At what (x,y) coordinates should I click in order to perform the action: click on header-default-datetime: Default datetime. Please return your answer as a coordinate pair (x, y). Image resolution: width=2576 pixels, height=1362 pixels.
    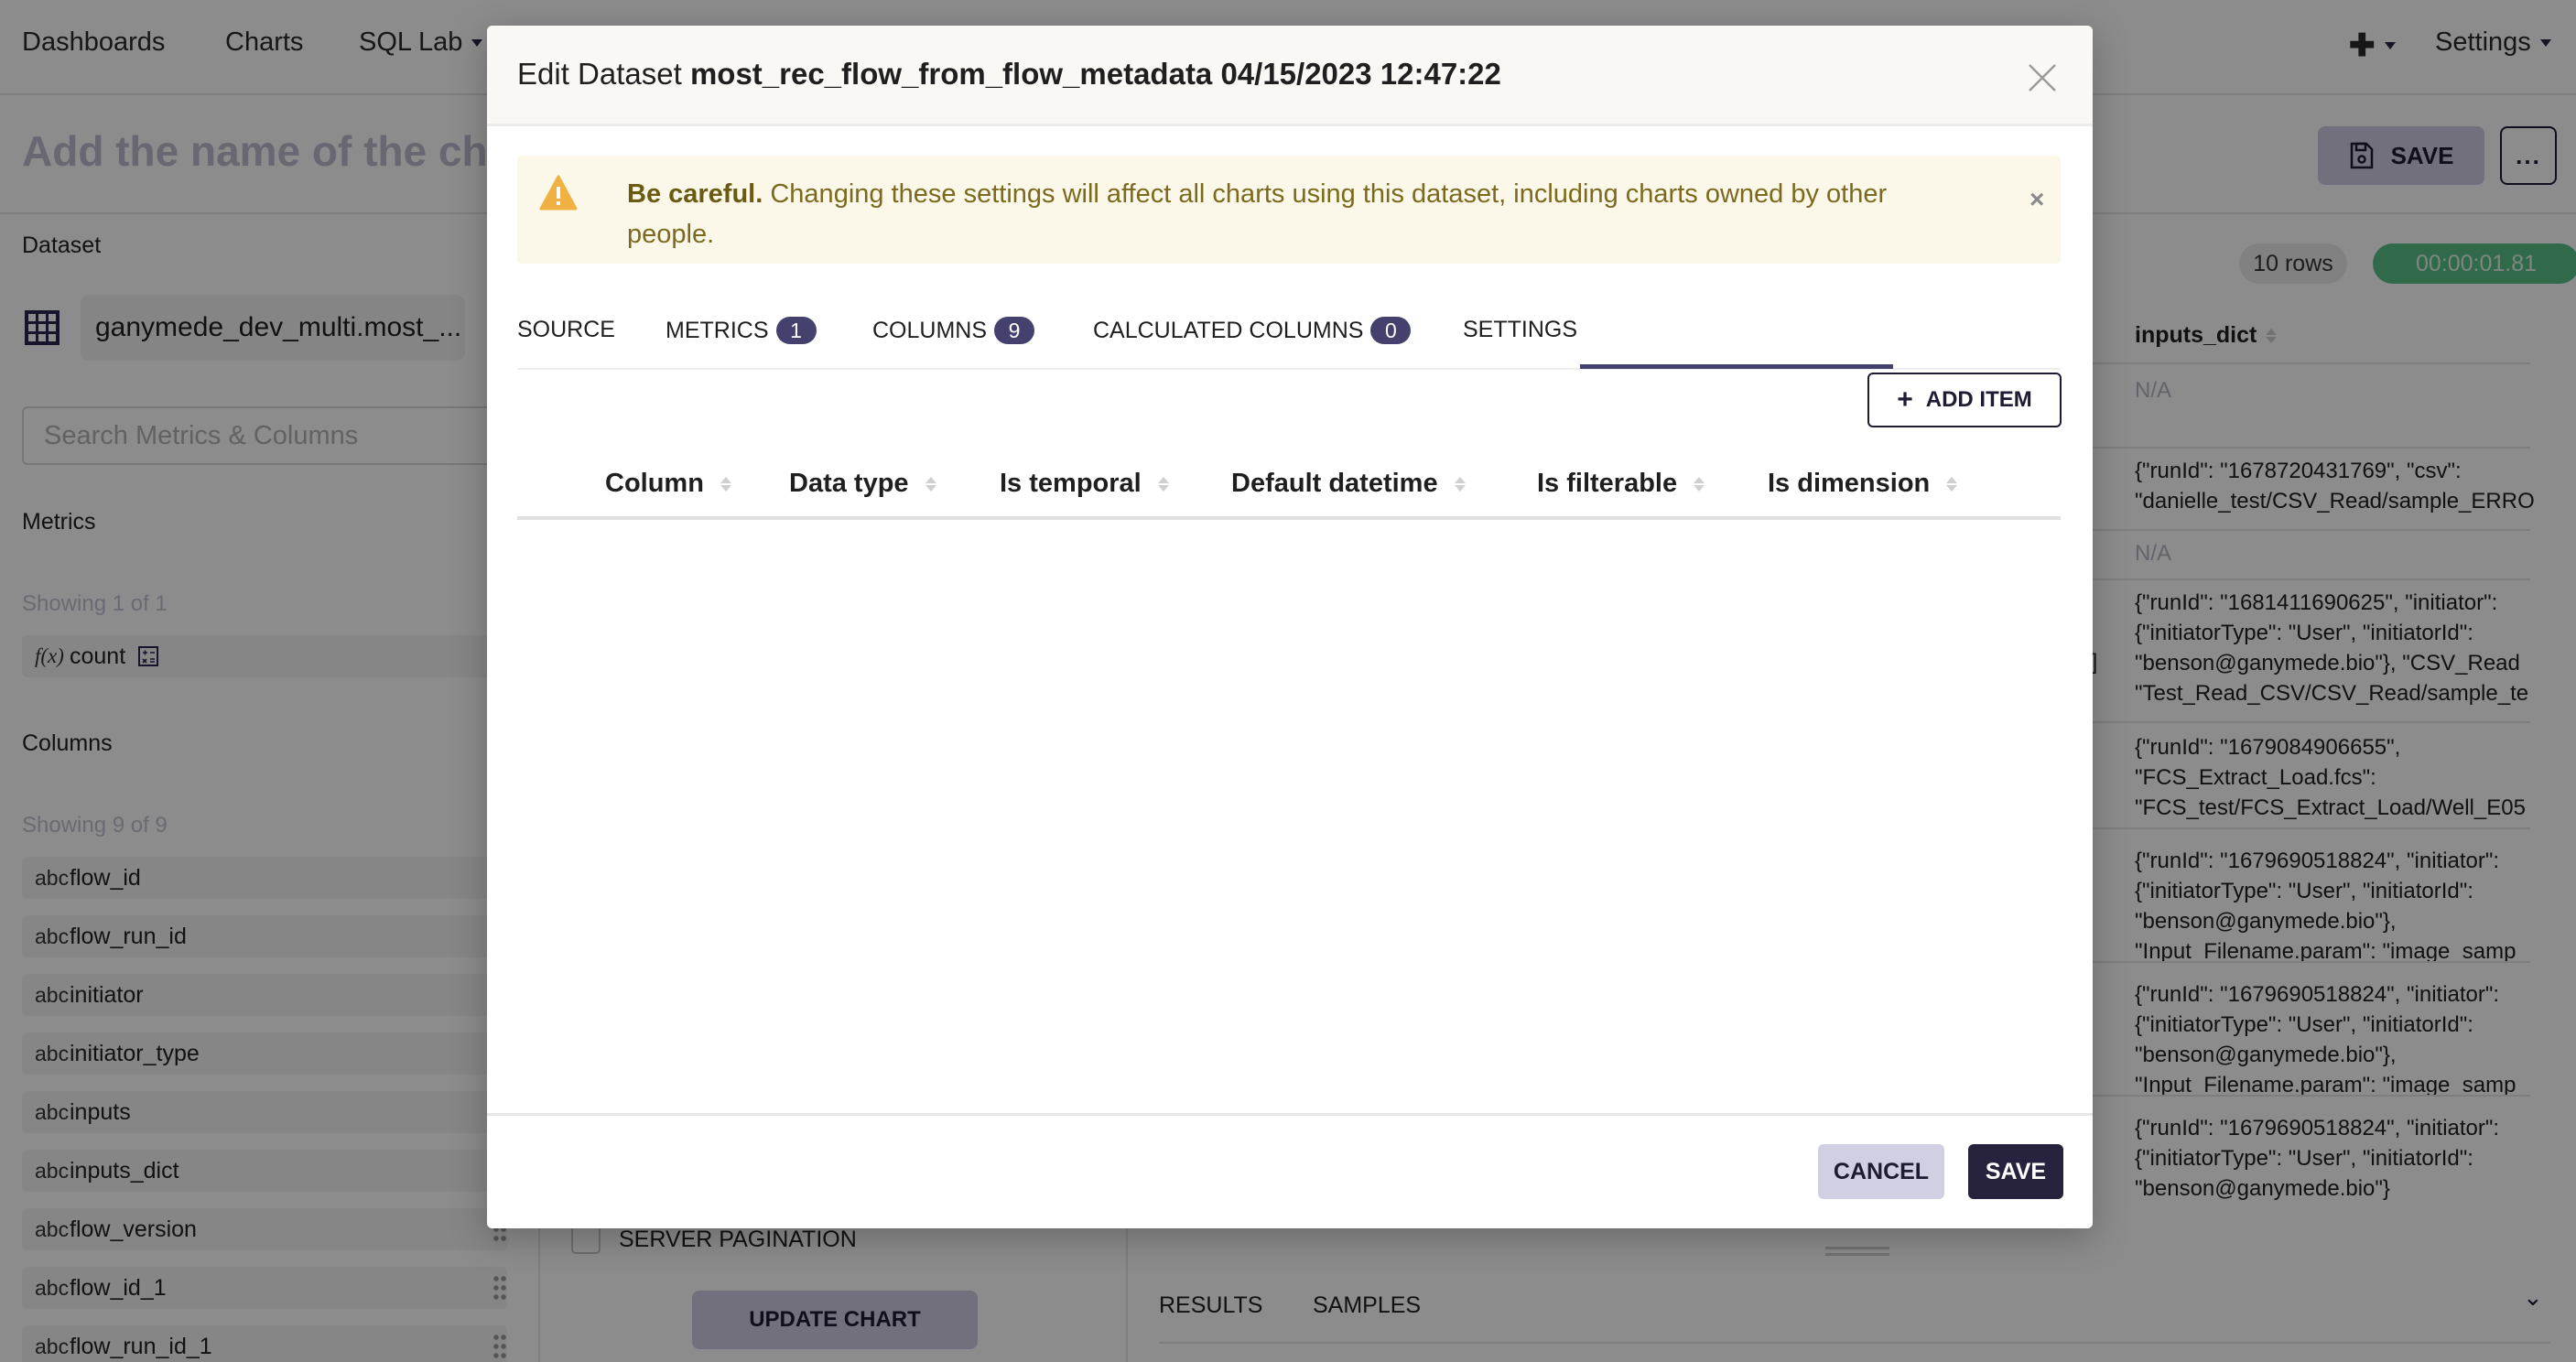
    Looking at the image, I should click on (1348, 484).